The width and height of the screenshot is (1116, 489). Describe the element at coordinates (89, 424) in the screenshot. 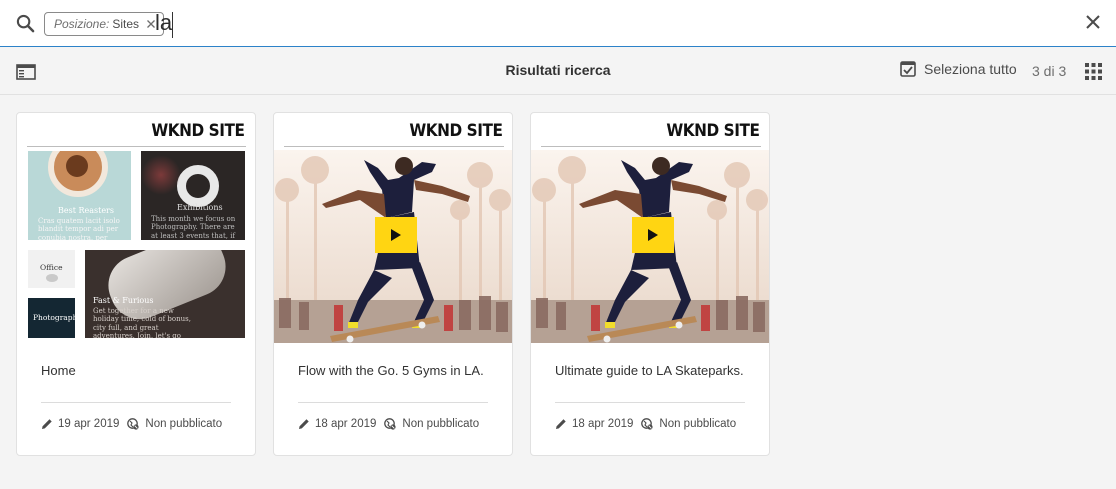

I see `modified-date: 19 apr 2019` at that location.